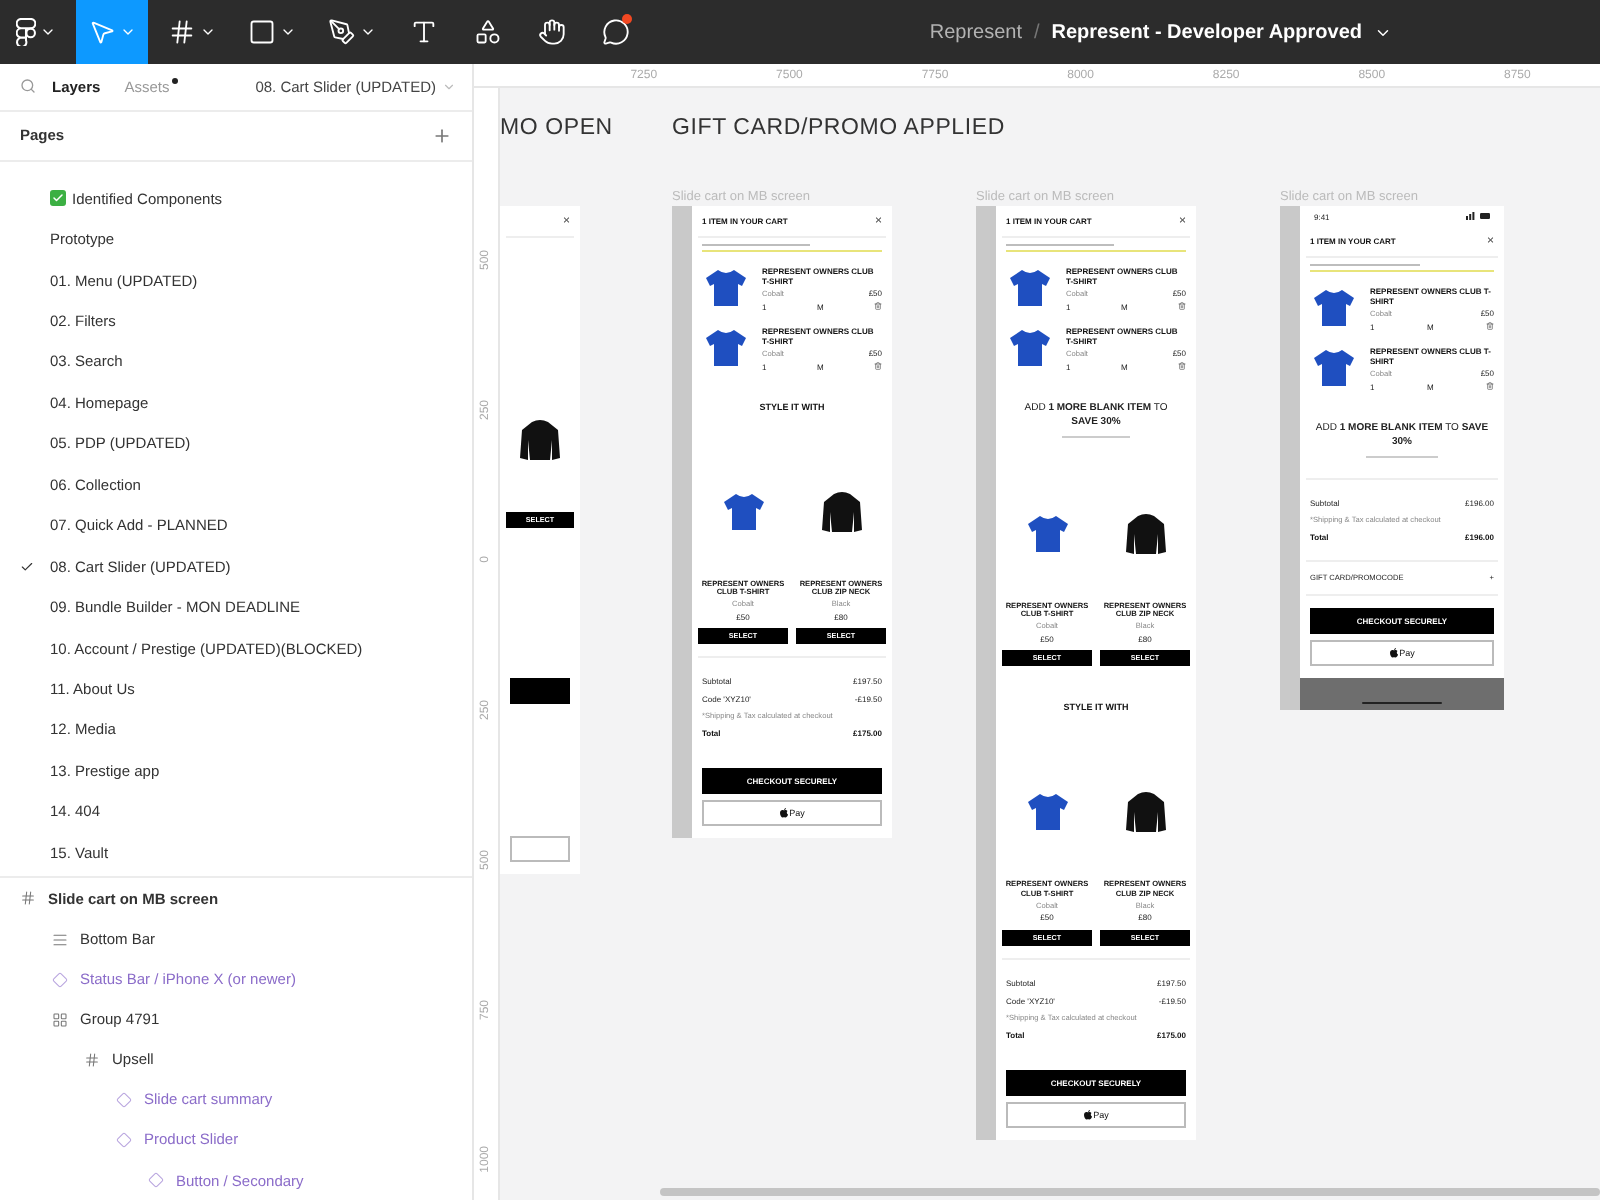  What do you see at coordinates (442, 135) in the screenshot?
I see `add-page-button` at bounding box center [442, 135].